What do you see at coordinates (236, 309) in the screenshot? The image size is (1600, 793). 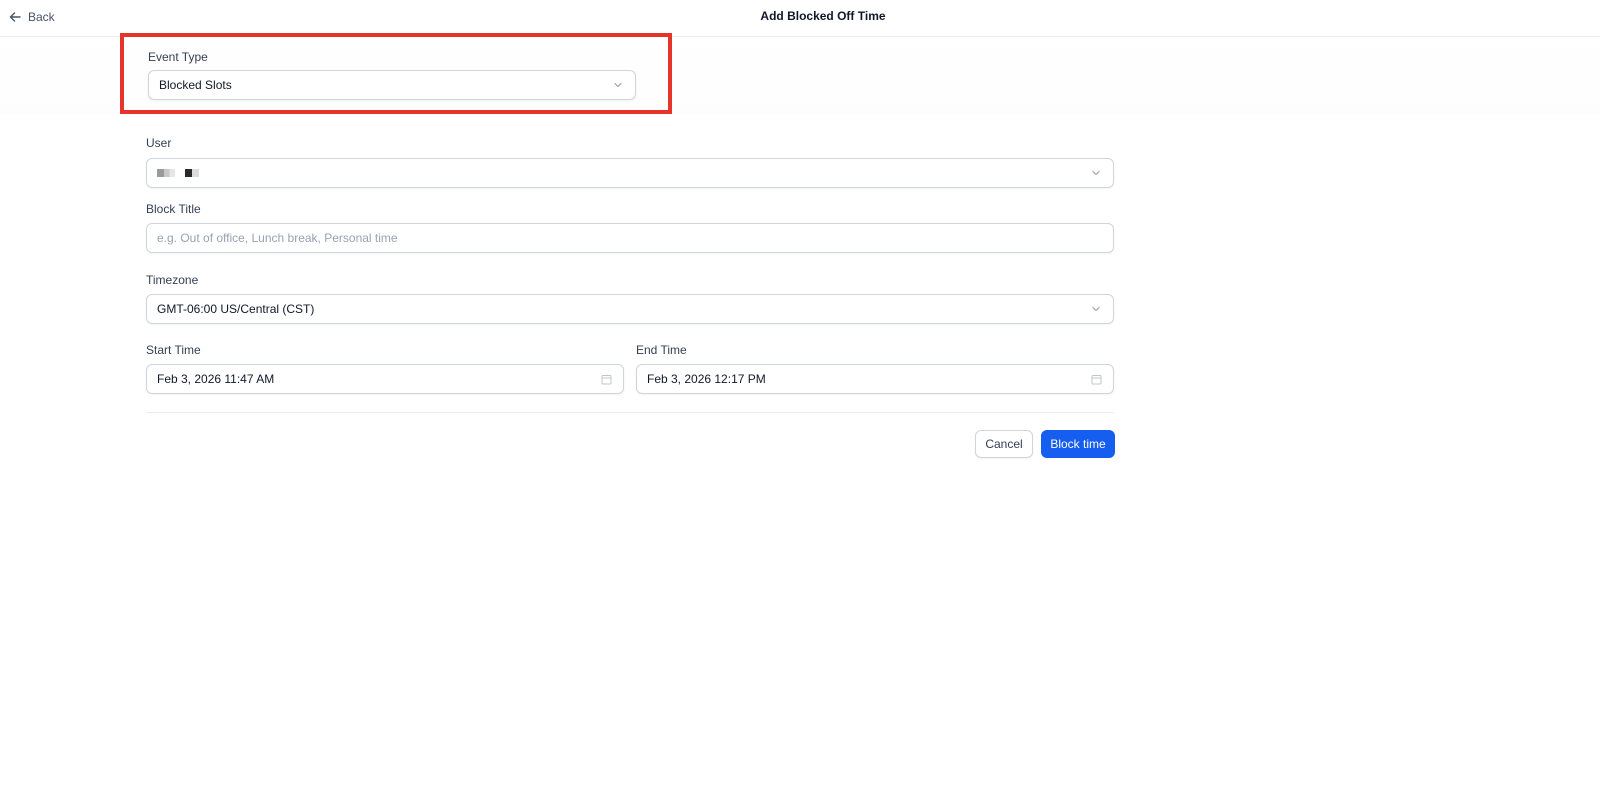 I see `timezone-value: GMT-06:00 US/Central (CST)` at bounding box center [236, 309].